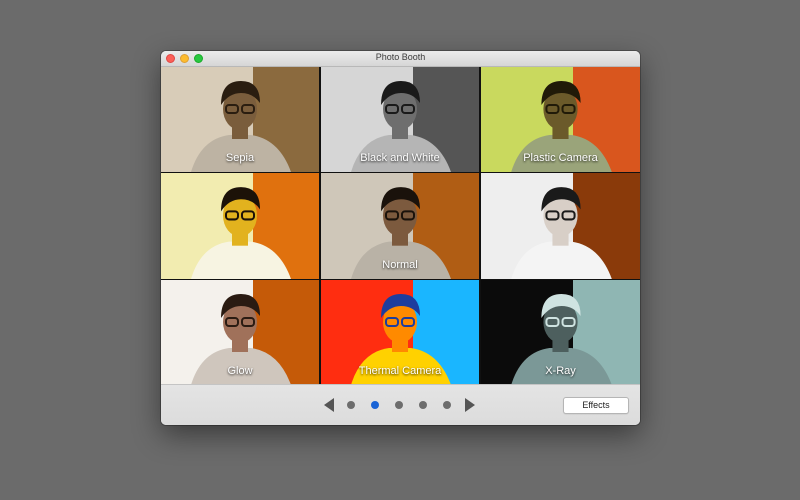 The width and height of the screenshot is (800, 500). What do you see at coordinates (400, 158) in the screenshot?
I see `effect-label: Black and White` at bounding box center [400, 158].